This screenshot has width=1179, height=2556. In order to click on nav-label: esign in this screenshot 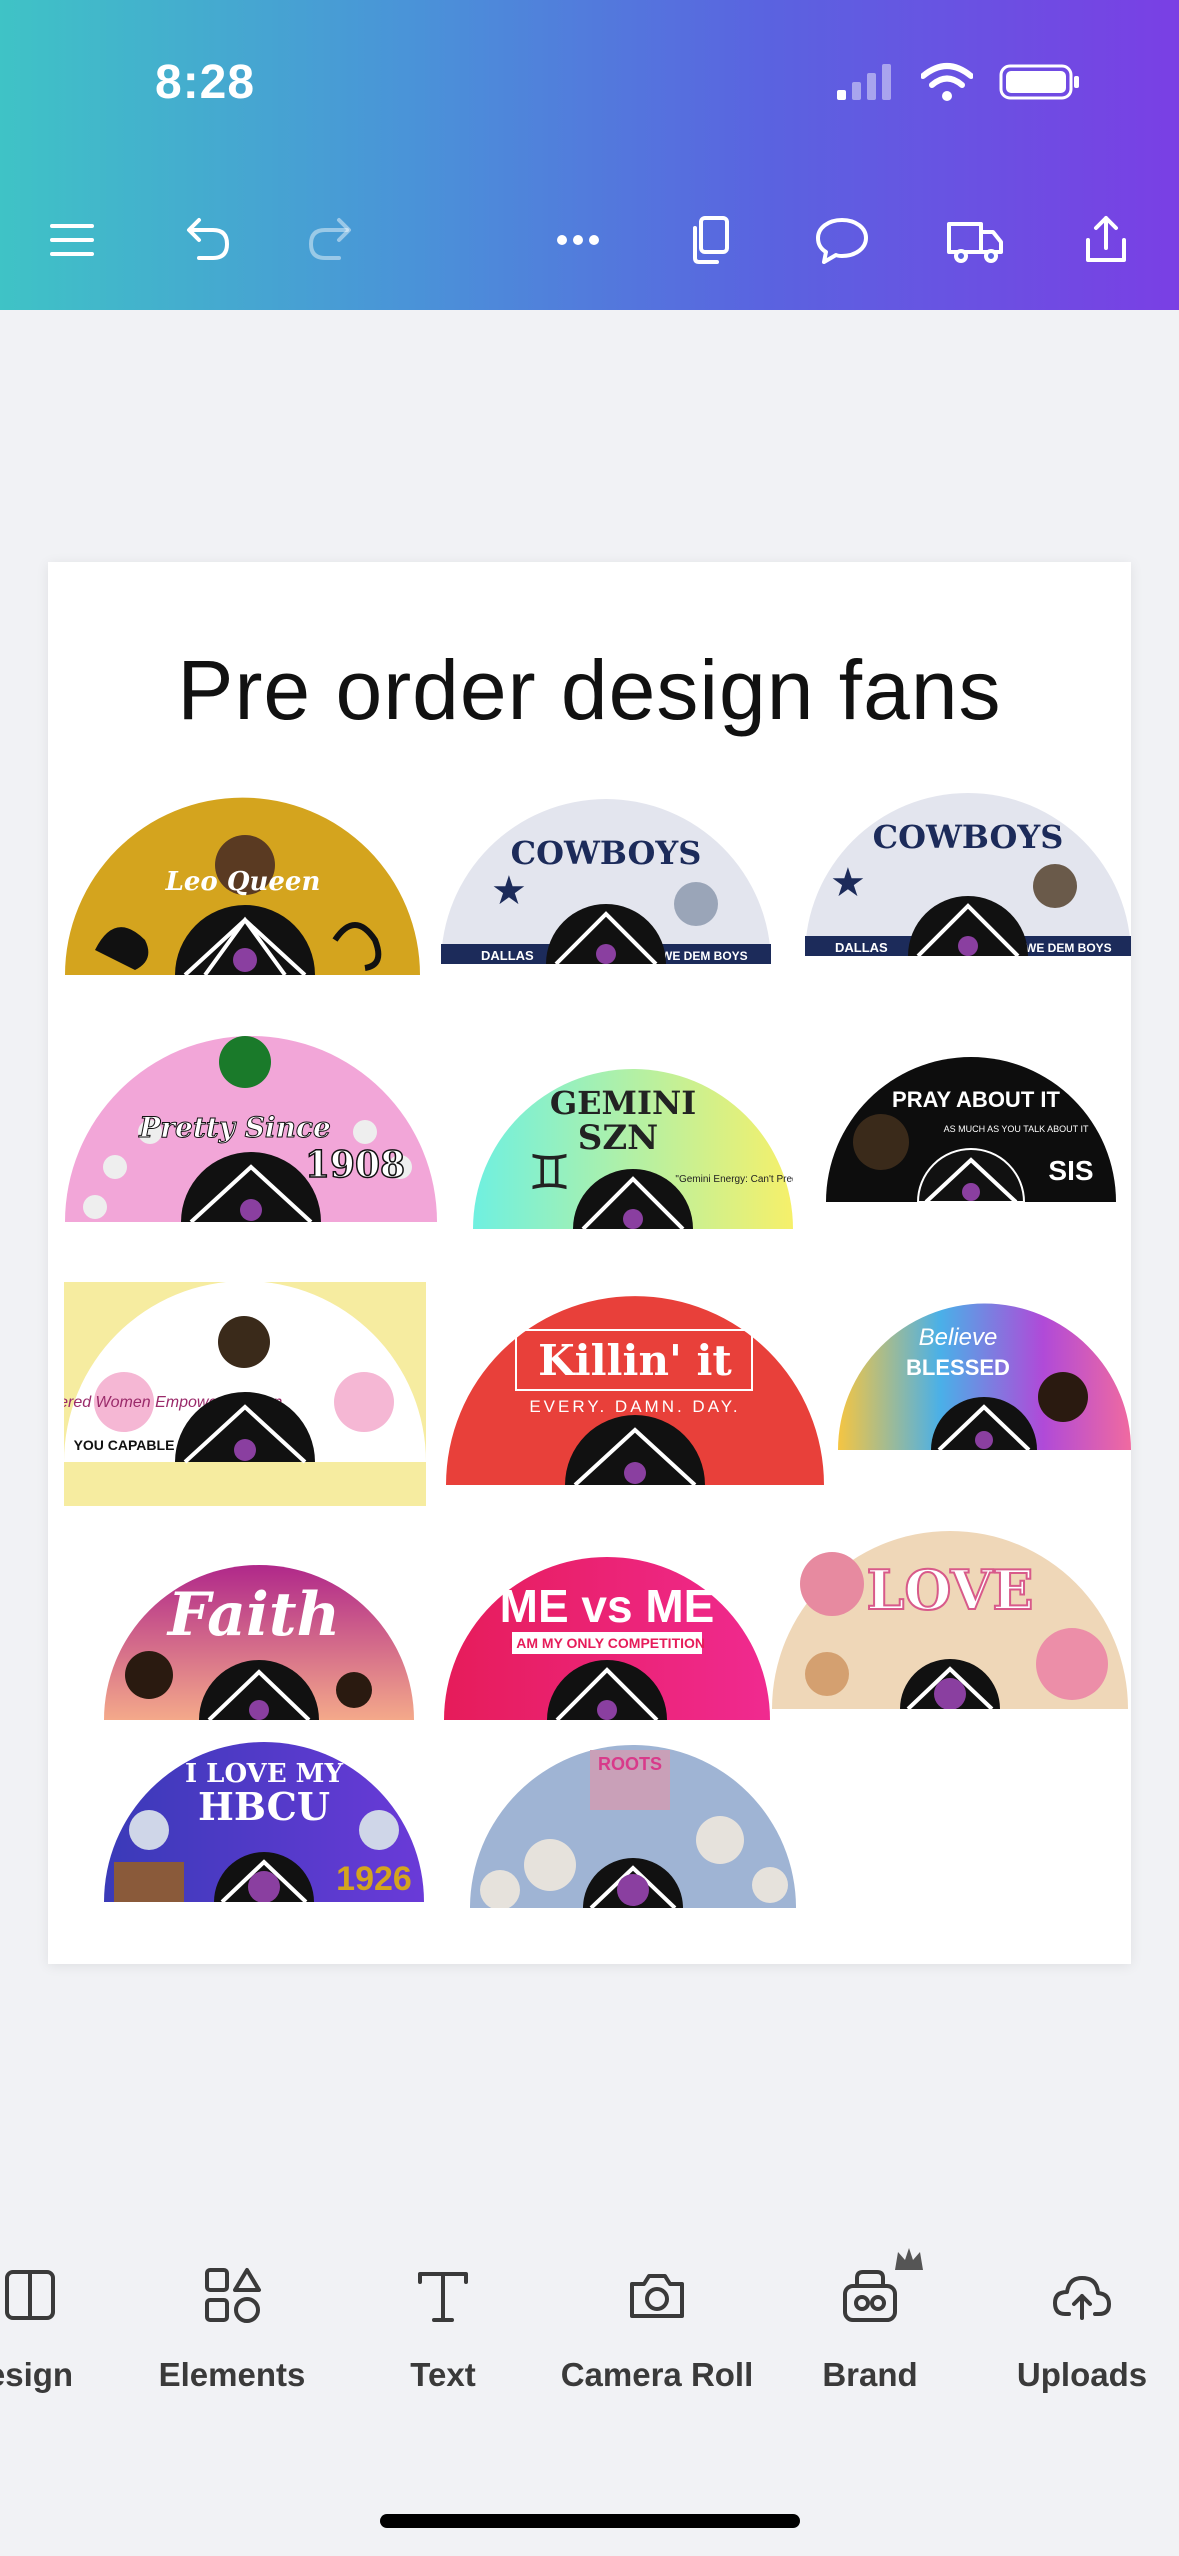, I will do `click(37, 2374)`.